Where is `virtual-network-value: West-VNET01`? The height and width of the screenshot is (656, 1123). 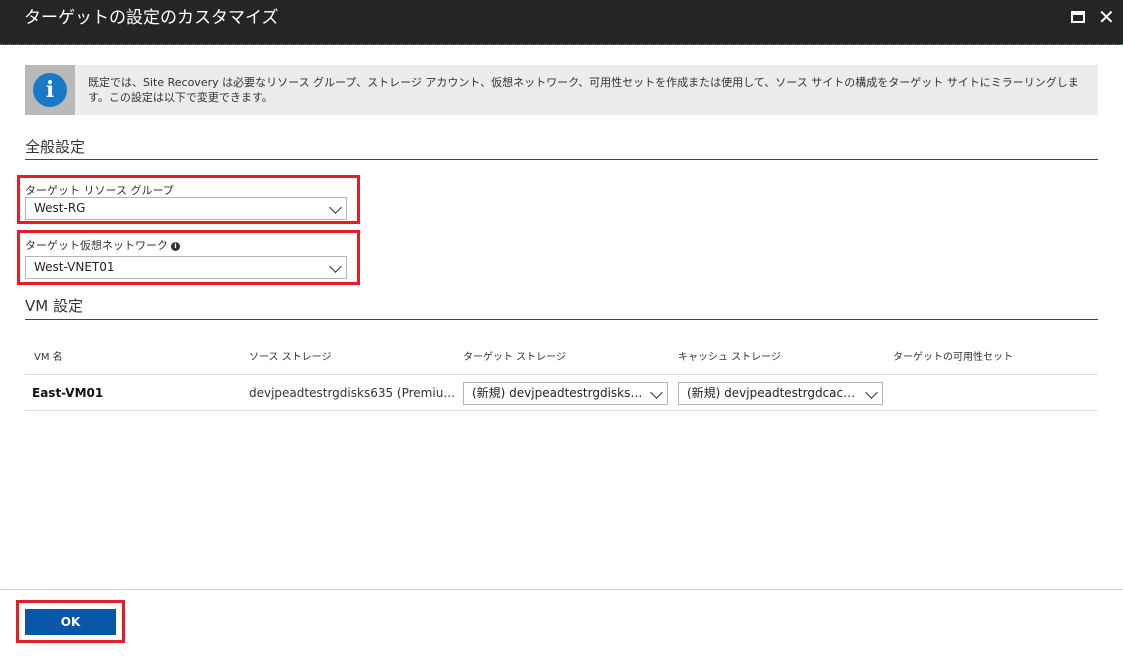 virtual-network-value: West-VNET01 is located at coordinates (74, 267).